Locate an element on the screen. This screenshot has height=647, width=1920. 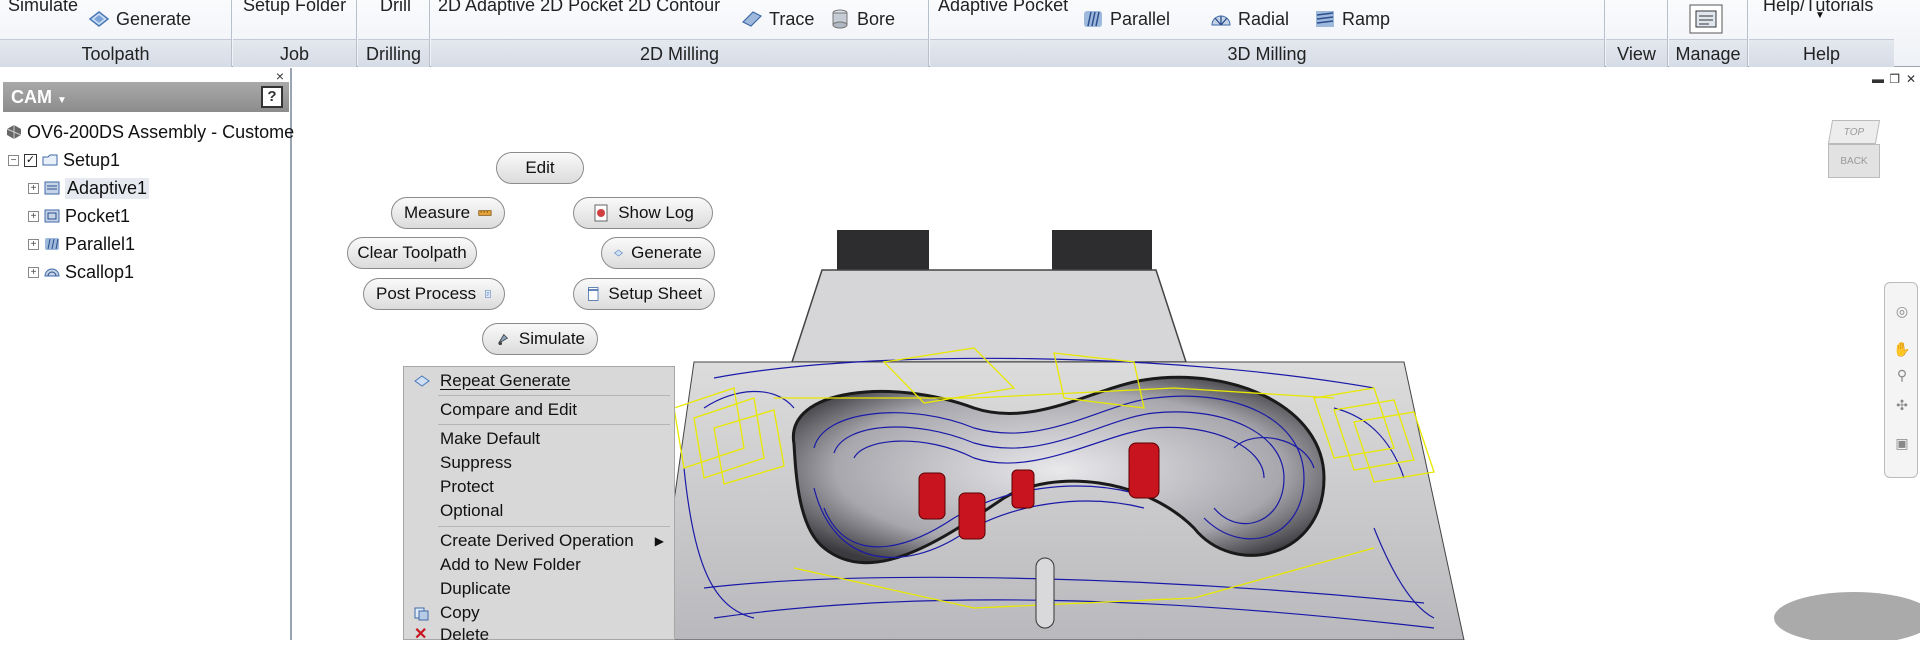
edit-button: Edit is located at coordinates (540, 168).